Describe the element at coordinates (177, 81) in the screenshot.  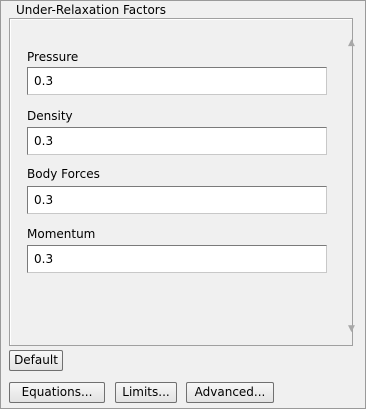
I see `pressure-input` at that location.